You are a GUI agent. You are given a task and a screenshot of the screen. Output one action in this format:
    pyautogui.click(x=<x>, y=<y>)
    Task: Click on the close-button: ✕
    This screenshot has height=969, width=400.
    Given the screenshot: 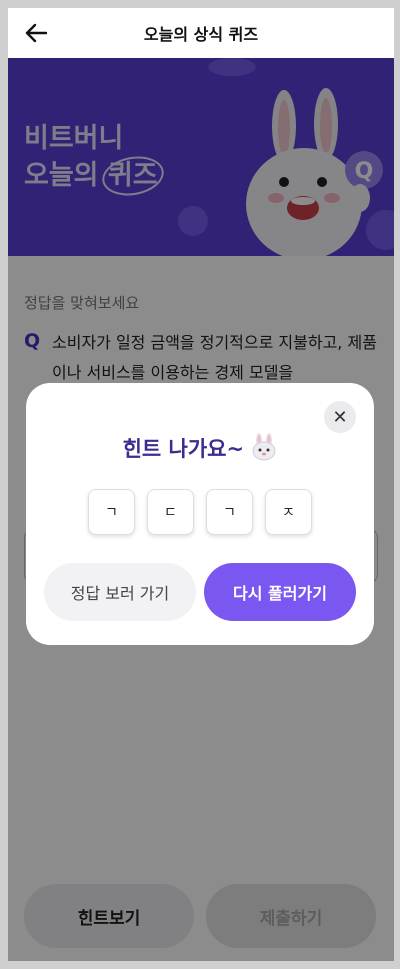 What is the action you would take?
    pyautogui.click(x=340, y=417)
    